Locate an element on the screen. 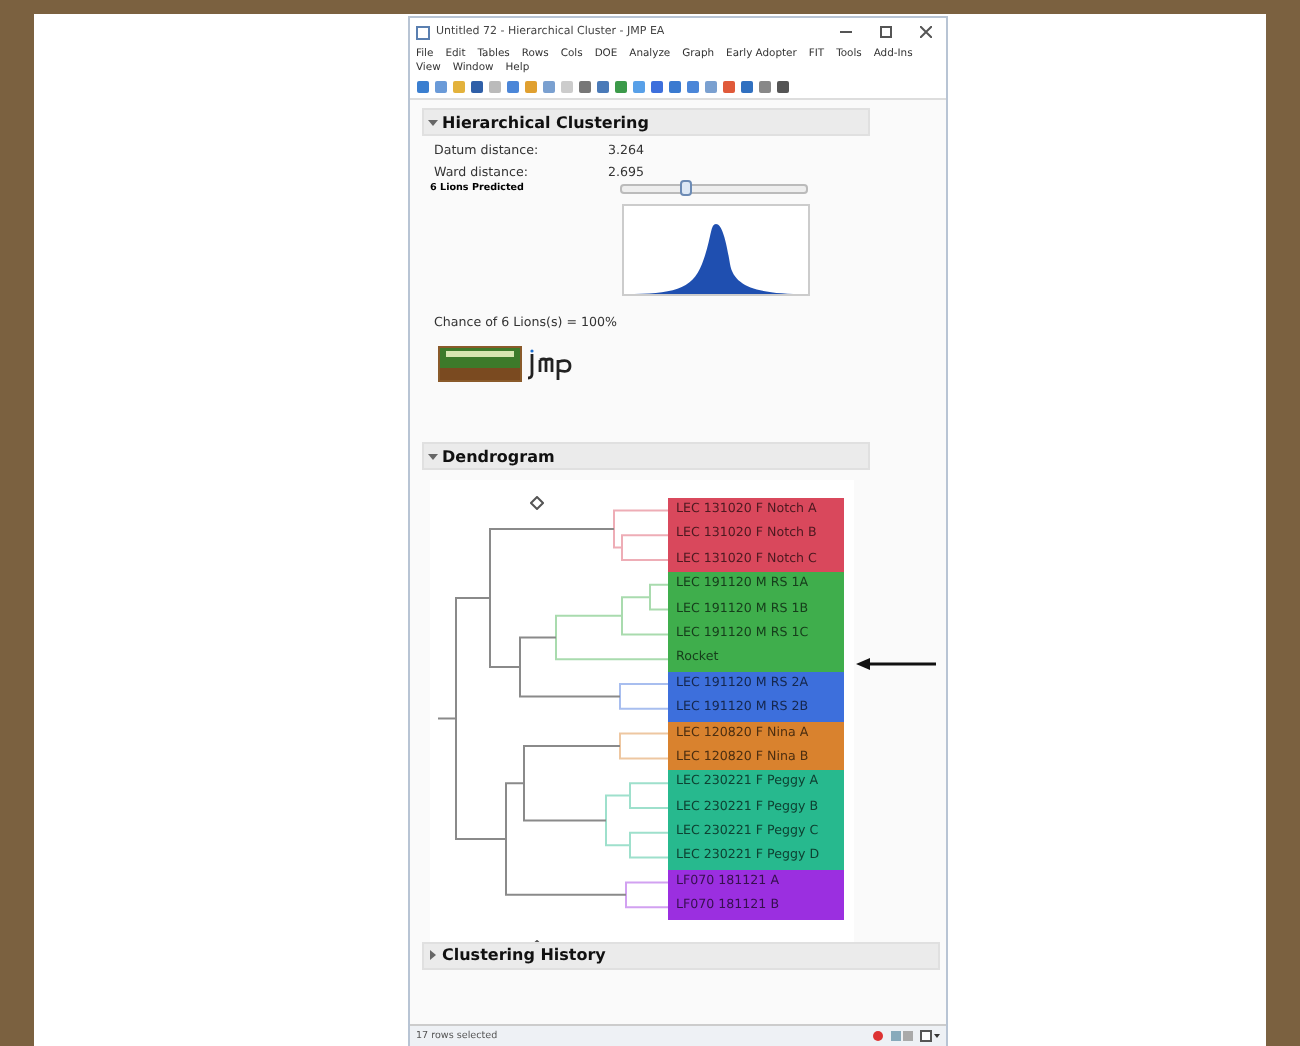 The width and height of the screenshot is (1300, 1046). arrow-icon is located at coordinates (896, 664).